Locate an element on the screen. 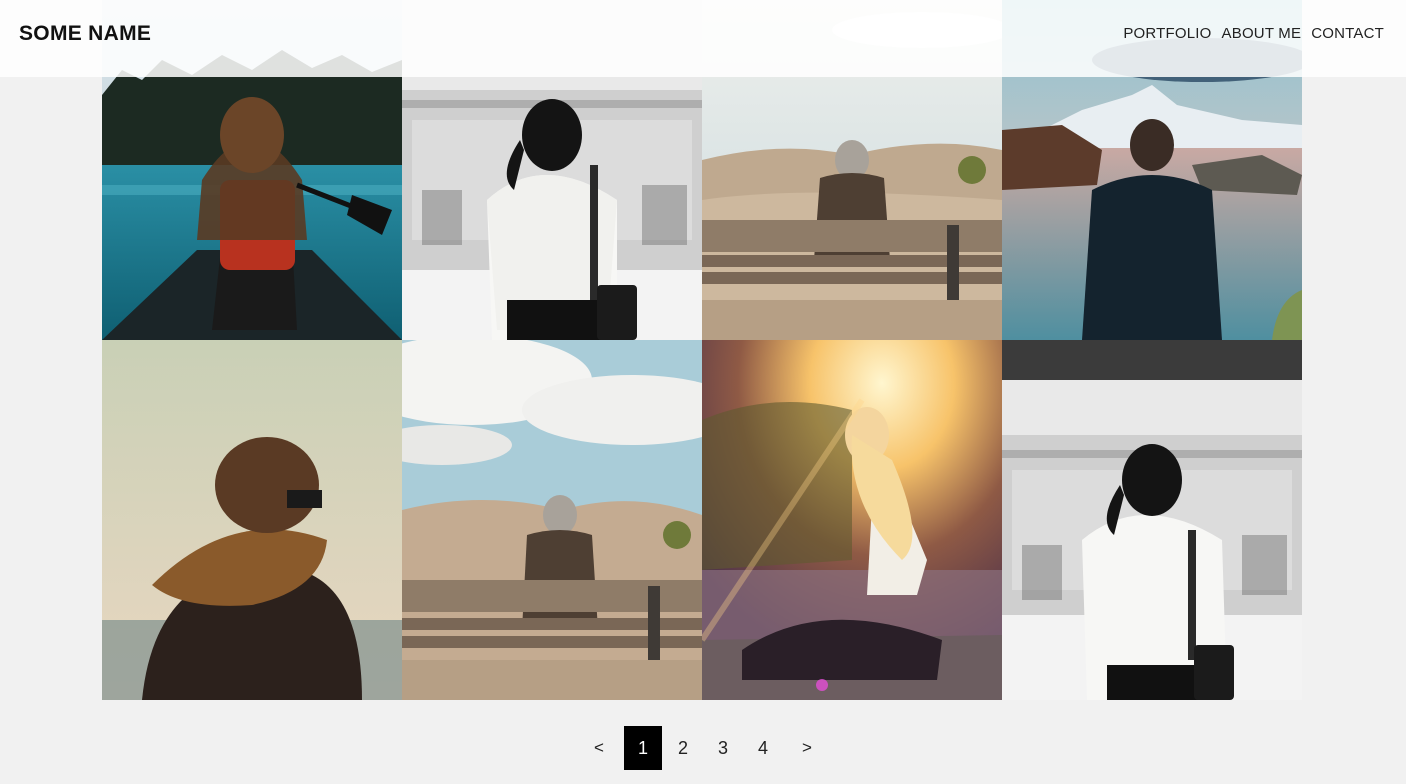 The height and width of the screenshot is (784, 1406). pagination-page-4: 4 is located at coordinates (763, 748).